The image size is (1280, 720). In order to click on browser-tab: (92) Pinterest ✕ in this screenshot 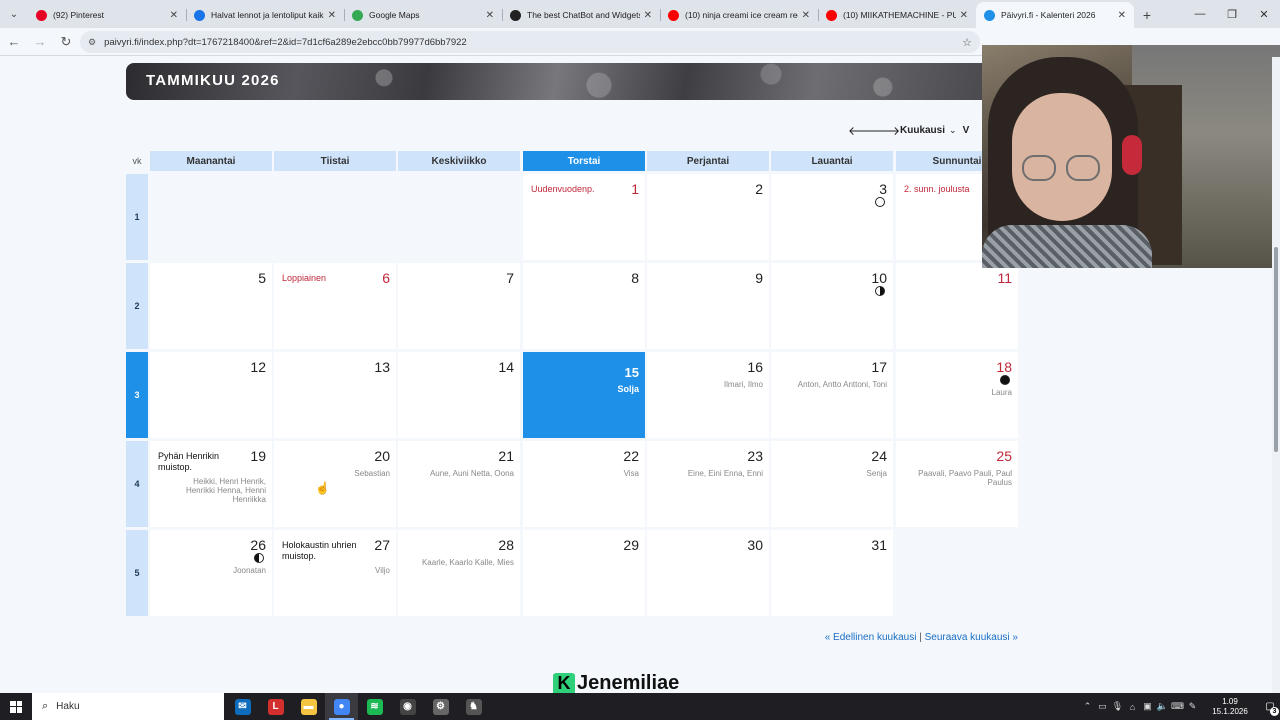, I will do `click(107, 15)`.